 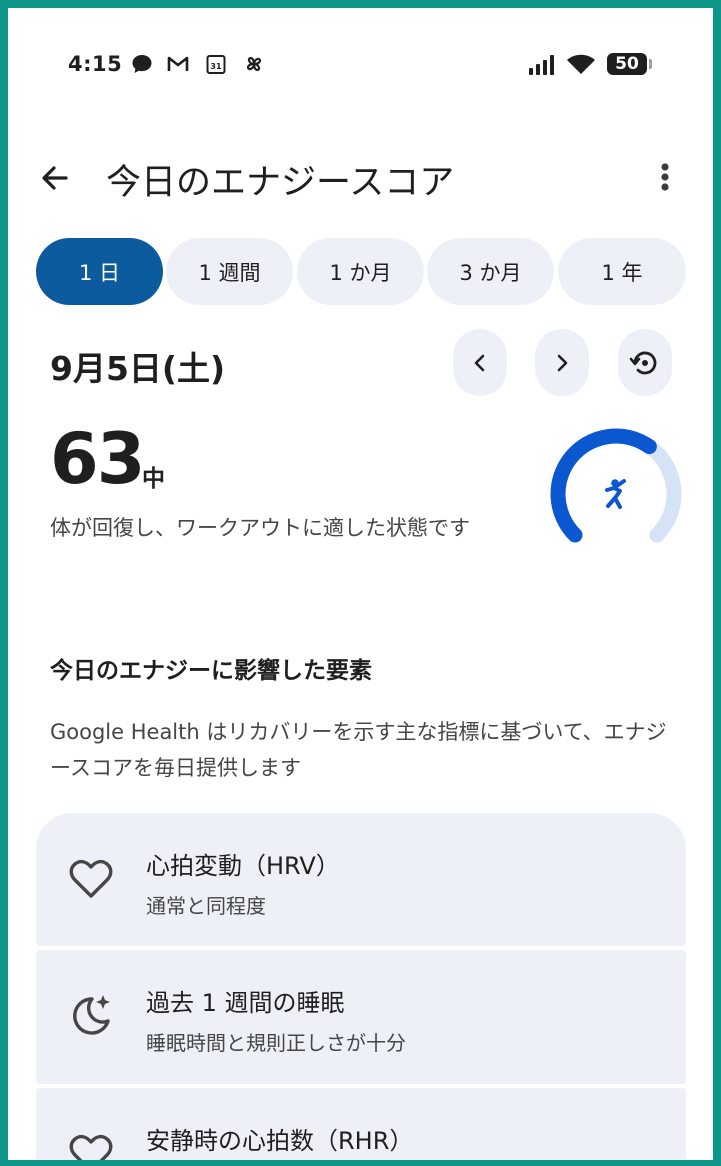 What do you see at coordinates (142, 64) in the screenshot?
I see `chat-icon` at bounding box center [142, 64].